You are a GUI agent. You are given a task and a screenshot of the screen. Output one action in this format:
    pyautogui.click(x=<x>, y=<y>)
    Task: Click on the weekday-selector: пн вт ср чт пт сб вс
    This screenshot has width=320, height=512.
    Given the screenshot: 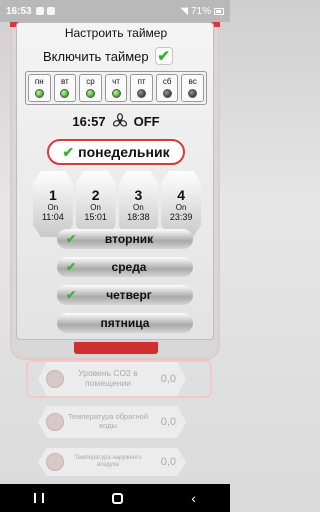 What is the action you would take?
    pyautogui.click(x=116, y=88)
    